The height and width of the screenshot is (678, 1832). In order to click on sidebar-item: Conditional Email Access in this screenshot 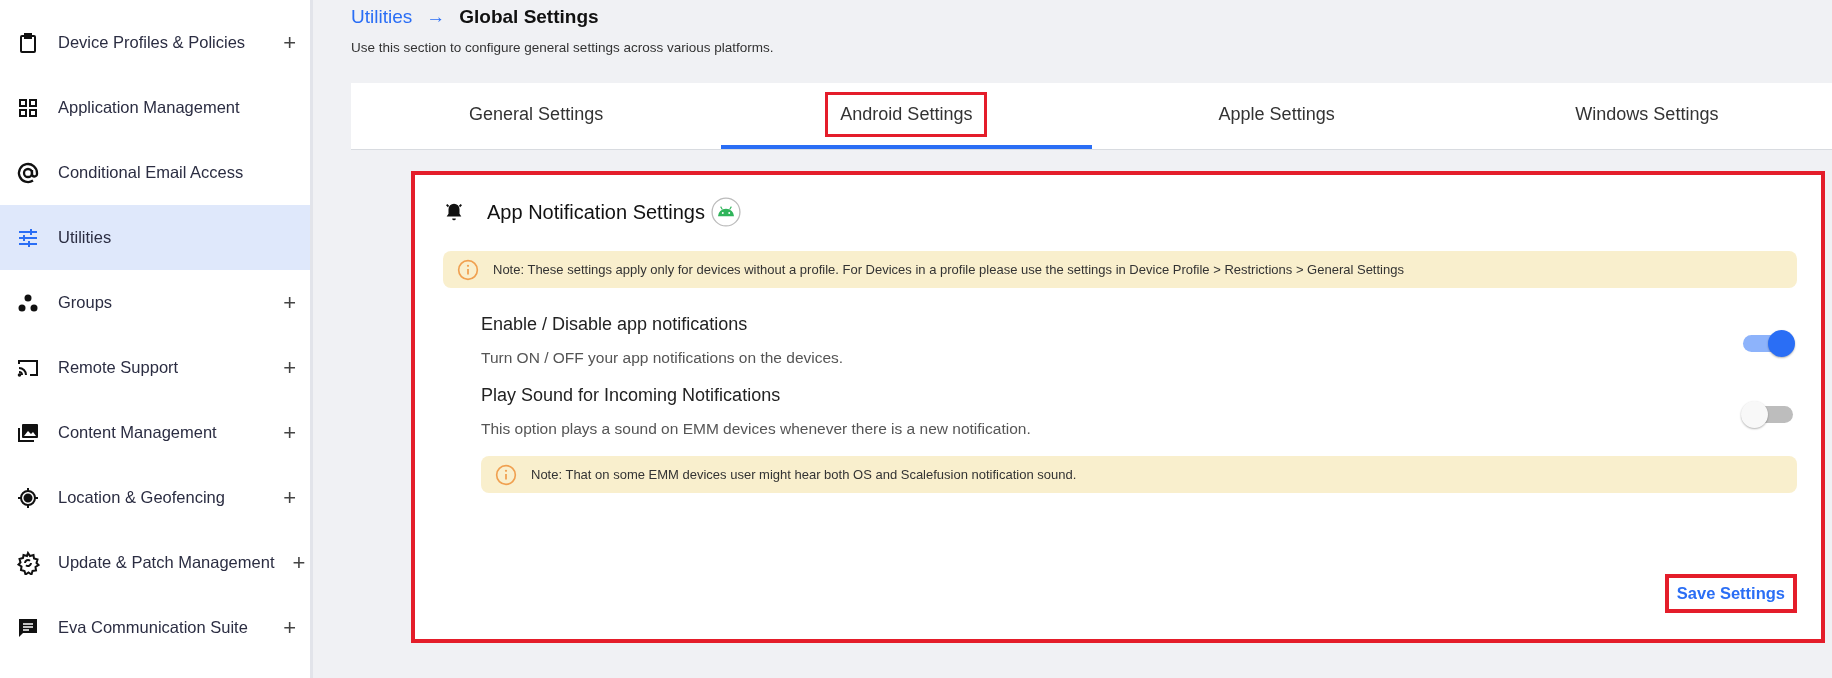, I will do `click(155, 172)`.